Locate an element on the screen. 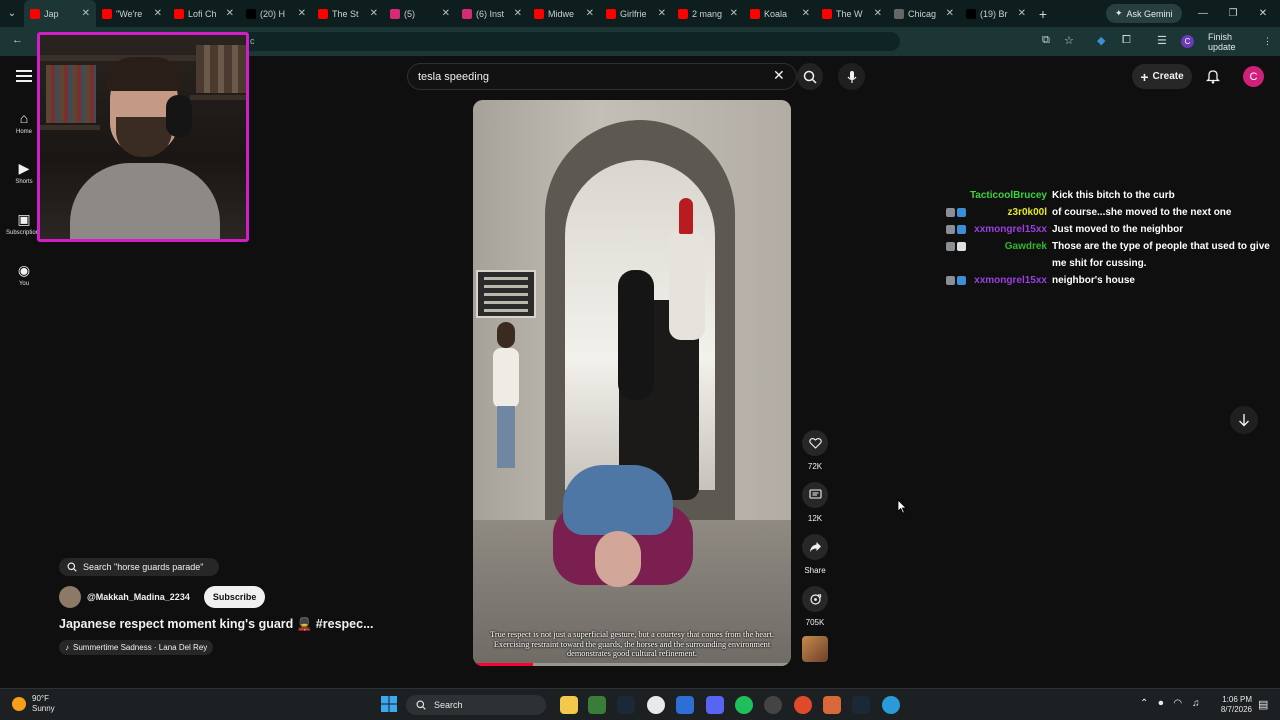 The image size is (1280, 720). browser-profile-avatar: C is located at coordinates (1187, 41).